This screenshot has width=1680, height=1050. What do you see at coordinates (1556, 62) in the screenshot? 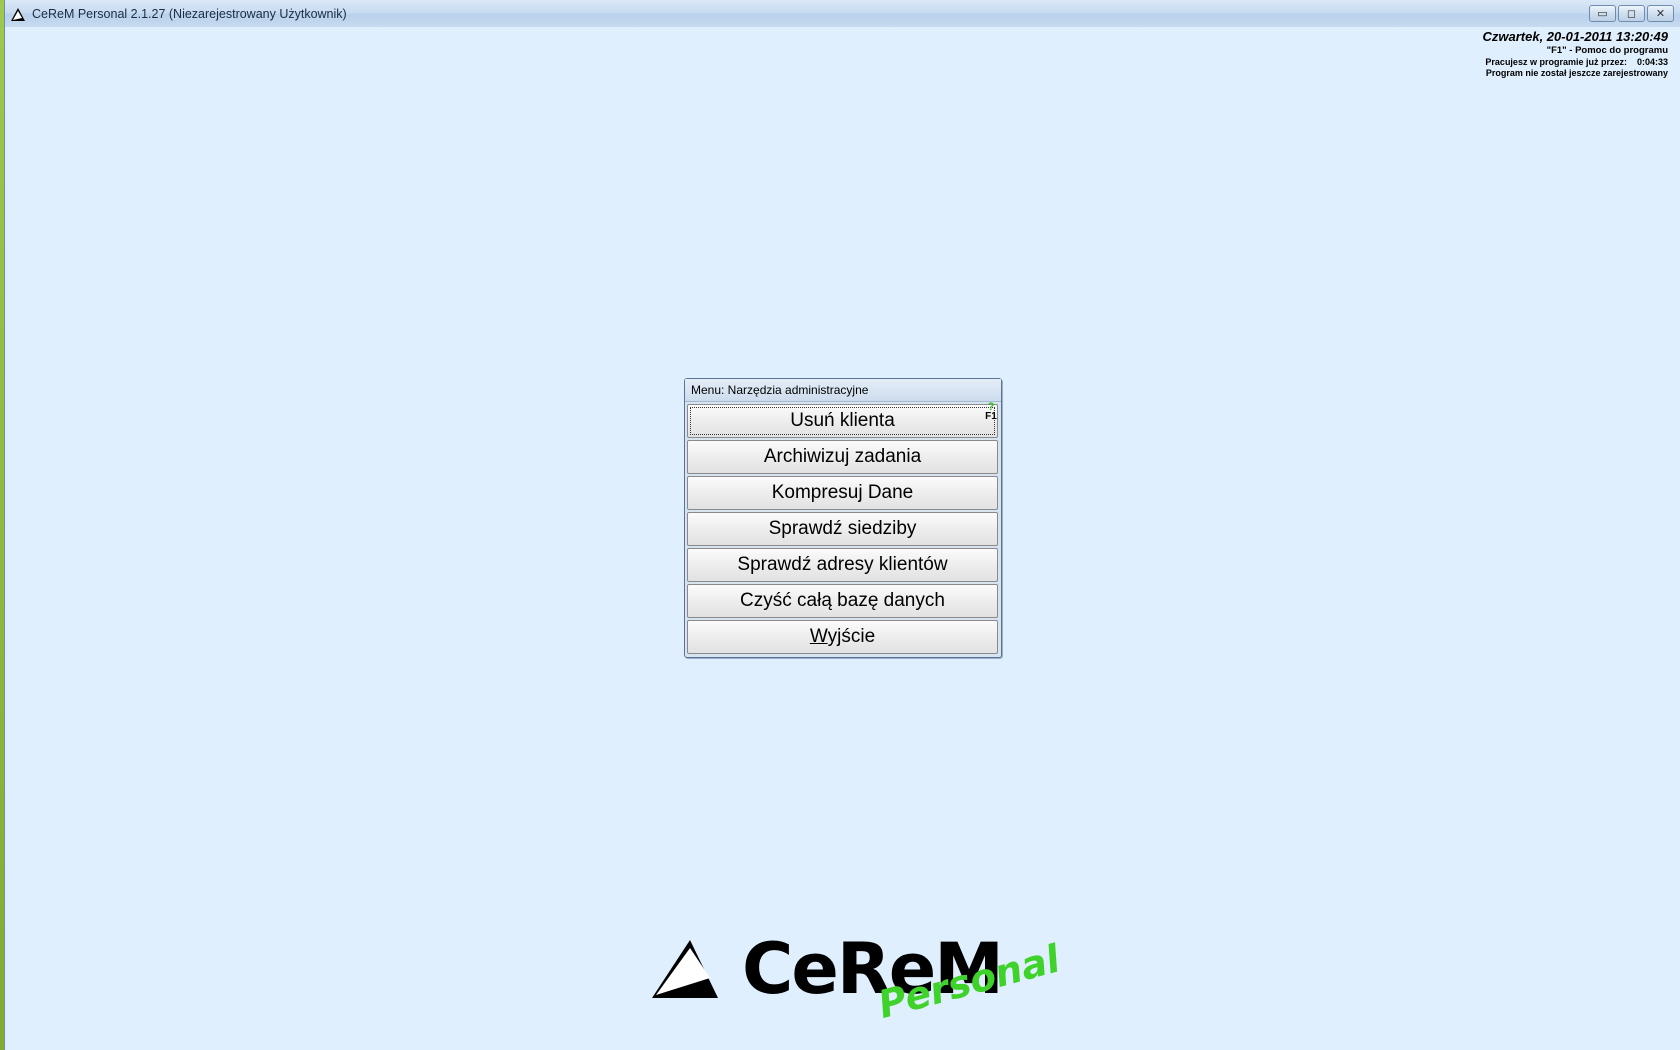
I see `session-timer-label: Pracujesz w programie już przez:` at bounding box center [1556, 62].